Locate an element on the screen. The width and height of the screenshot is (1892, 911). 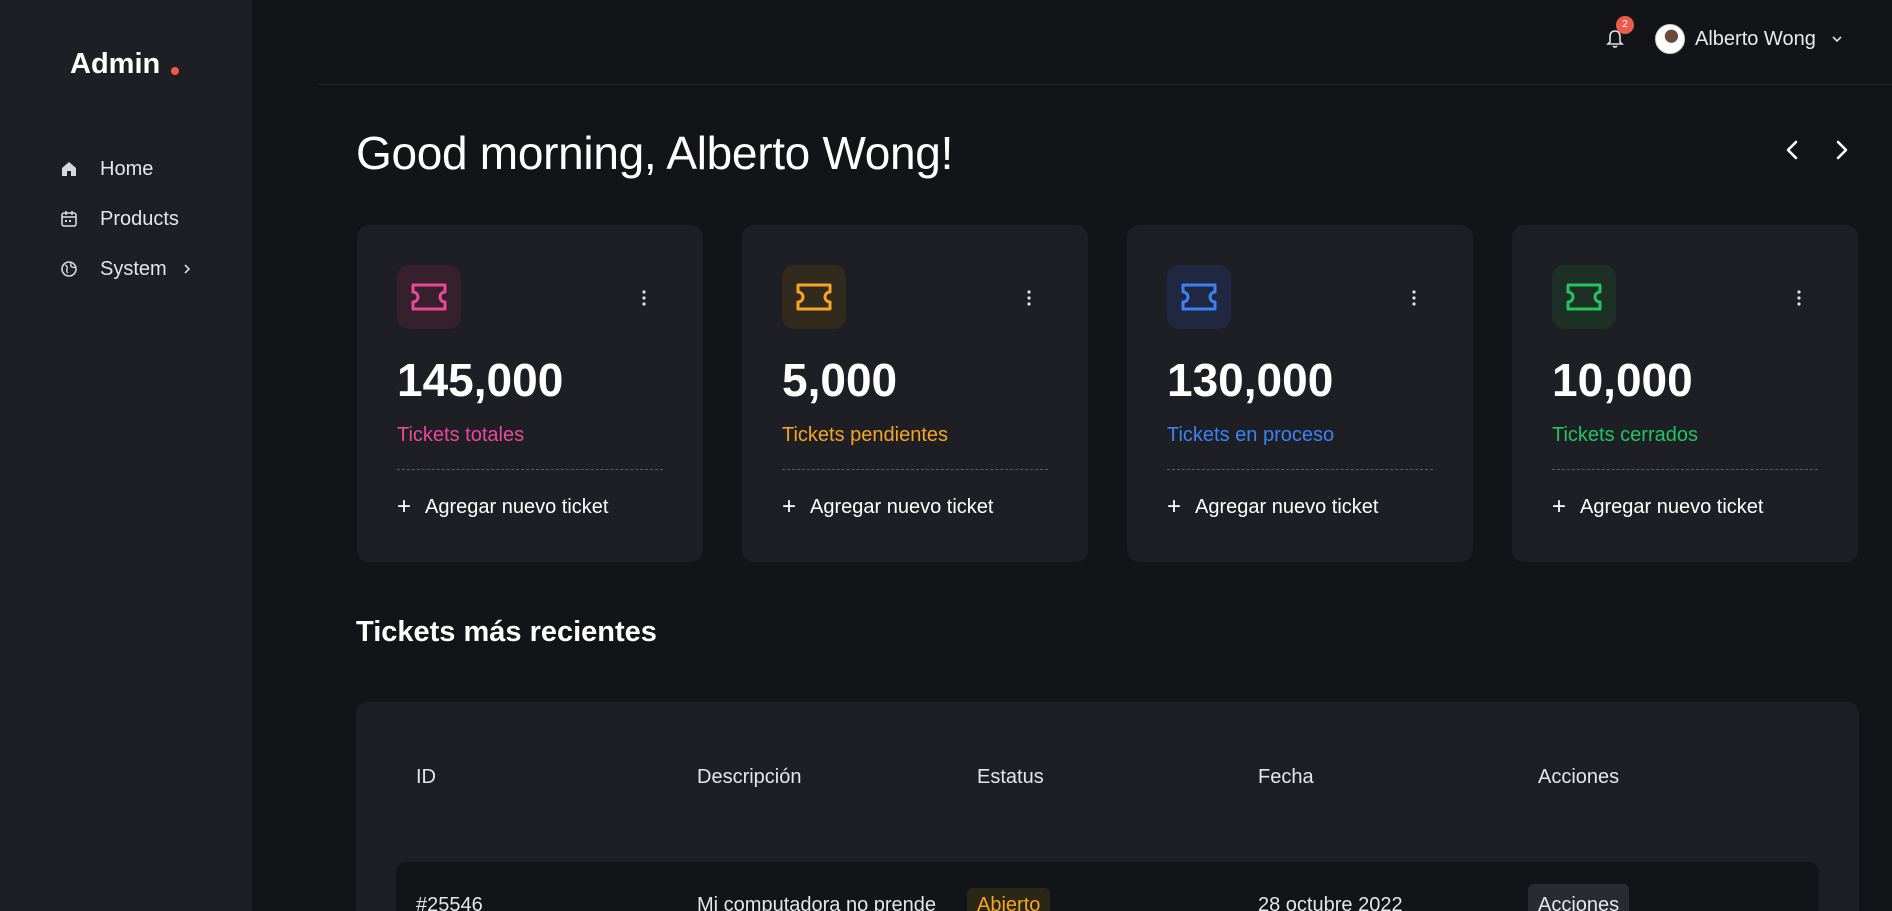
sidebar-item-home: Home is located at coordinates (126, 169).